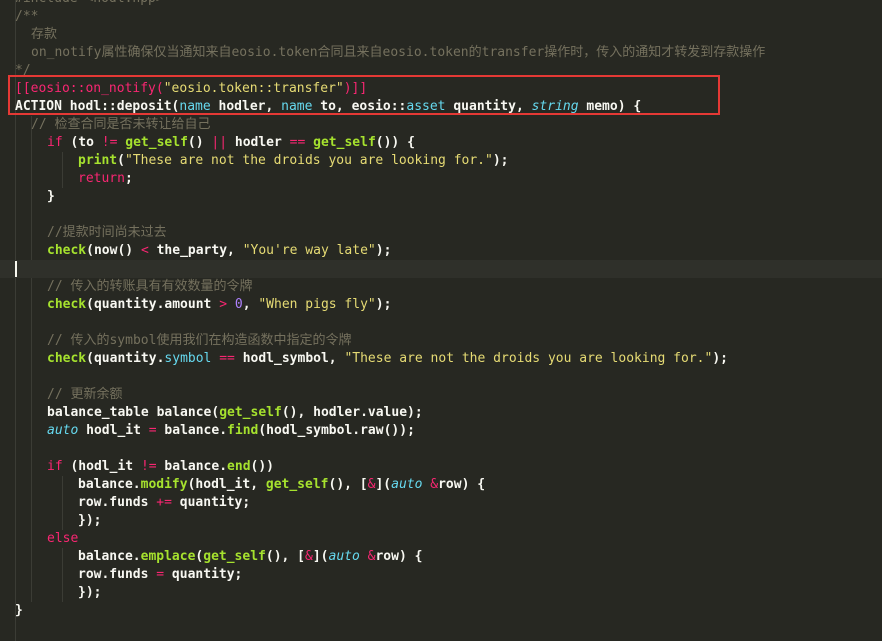  What do you see at coordinates (27, 16) in the screenshot?
I see `code-token: /**` at bounding box center [27, 16].